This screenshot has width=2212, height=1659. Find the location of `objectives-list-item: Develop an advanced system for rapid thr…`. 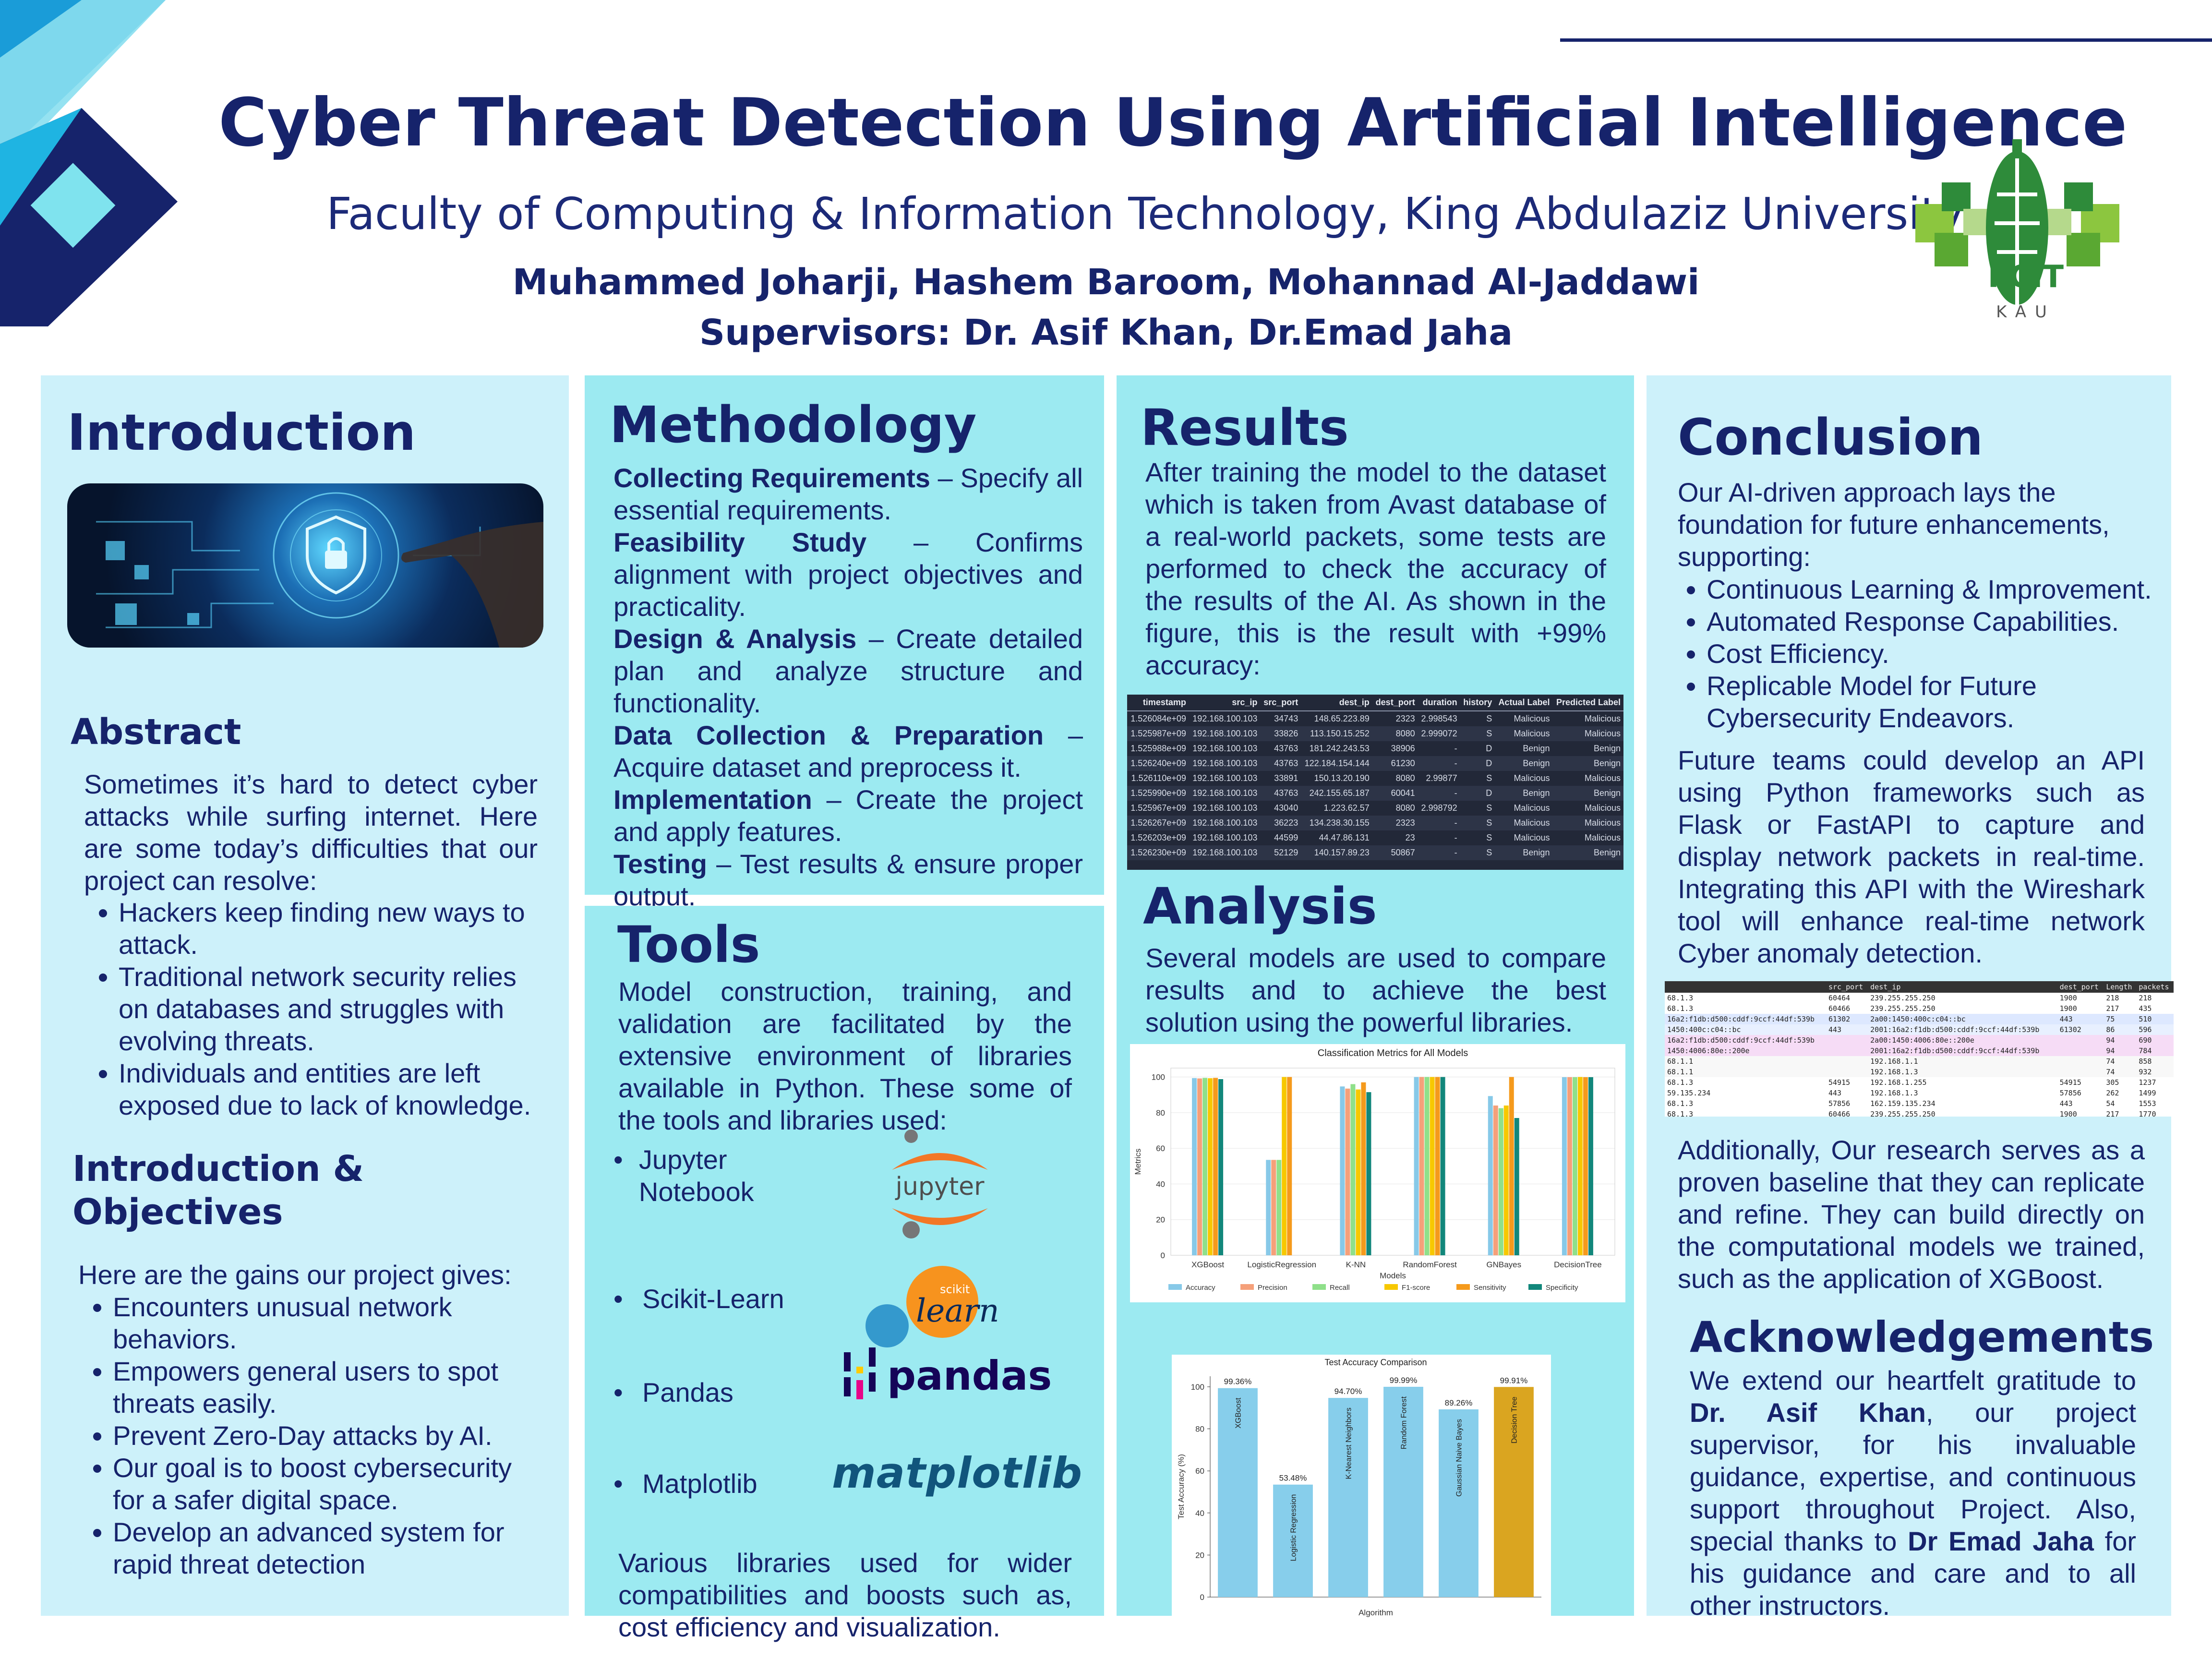

objectives-list-item: Develop an advanced system for rapid thr… is located at coordinates (326, 1548).